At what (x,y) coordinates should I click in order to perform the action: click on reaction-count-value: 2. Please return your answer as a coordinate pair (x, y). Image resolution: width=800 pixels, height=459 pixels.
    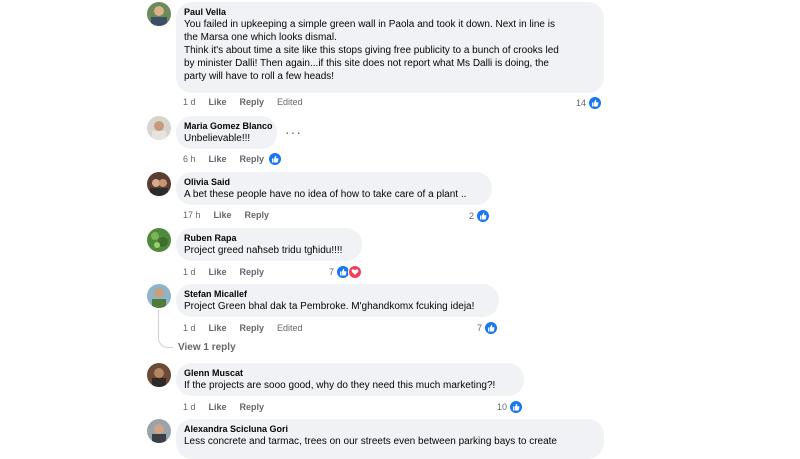
    Looking at the image, I should click on (472, 216).